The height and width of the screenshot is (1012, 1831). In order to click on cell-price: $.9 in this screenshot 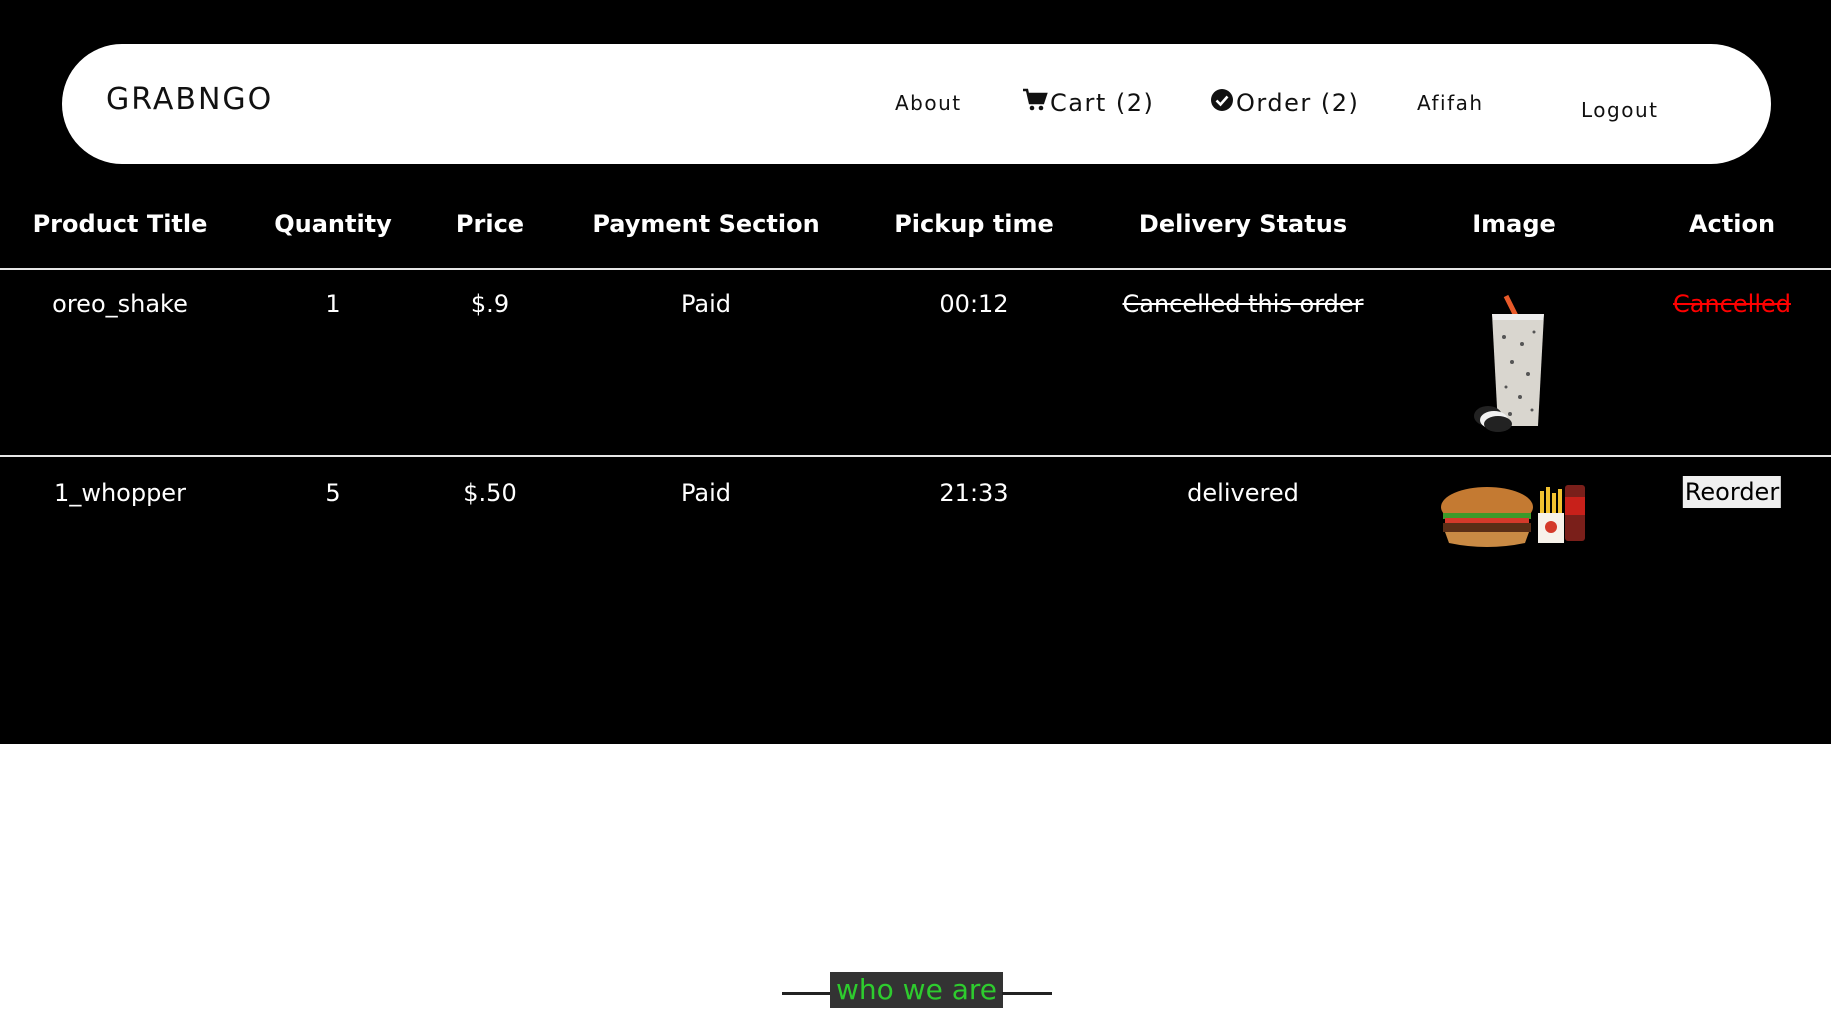, I will do `click(490, 304)`.